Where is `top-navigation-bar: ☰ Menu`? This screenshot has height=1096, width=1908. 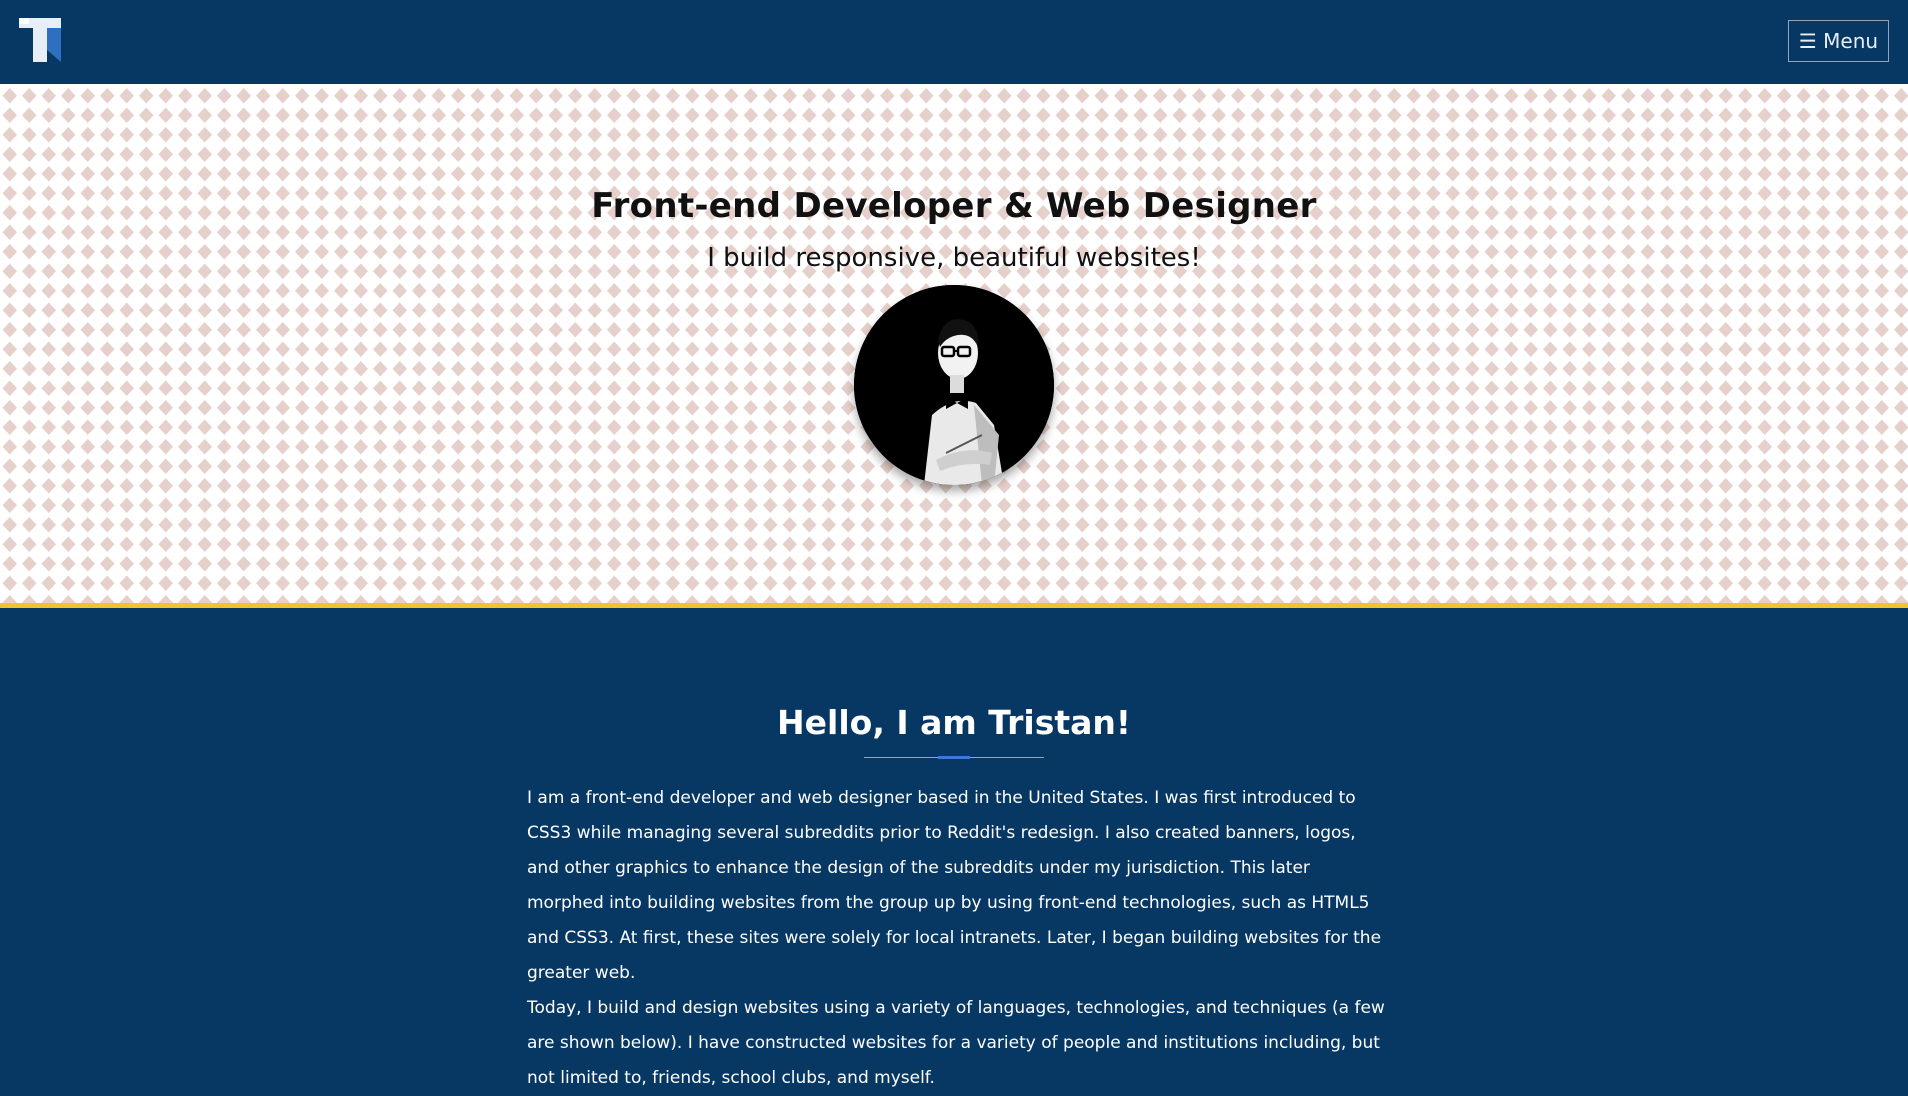
top-navigation-bar: ☰ Menu is located at coordinates (954, 42).